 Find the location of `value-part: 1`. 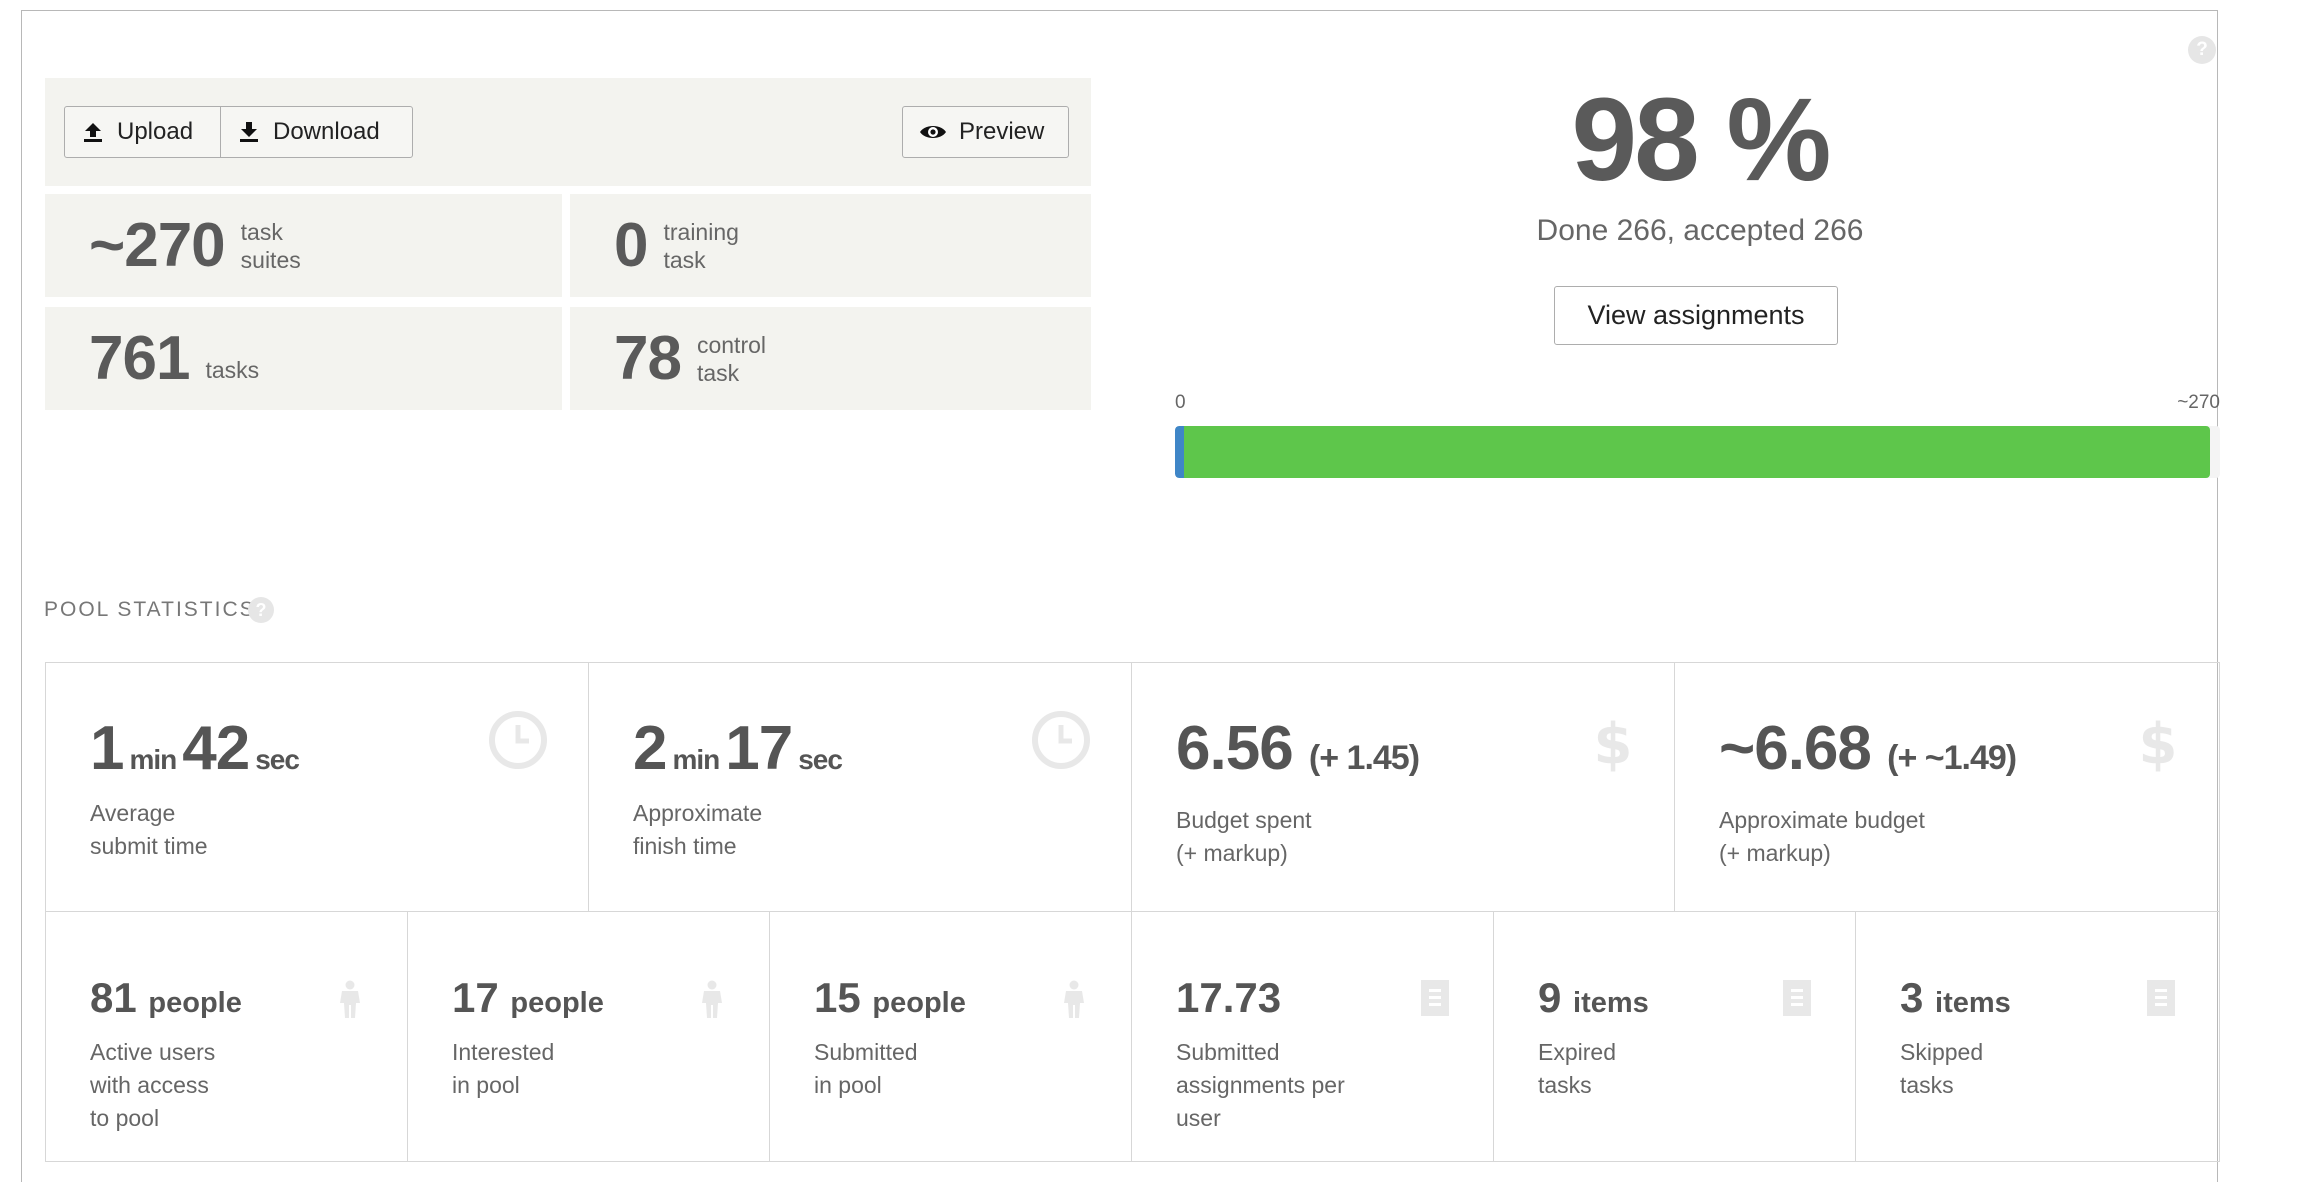

value-part: 1 is located at coordinates (107, 748).